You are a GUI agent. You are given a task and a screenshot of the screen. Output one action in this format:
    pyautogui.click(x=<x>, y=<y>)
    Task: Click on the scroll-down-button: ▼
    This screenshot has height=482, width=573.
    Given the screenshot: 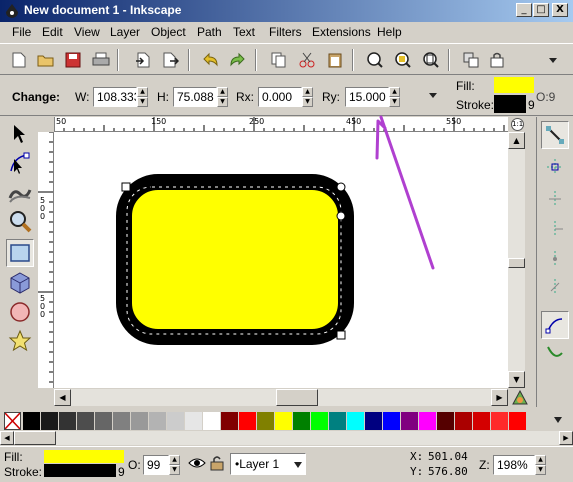 What is the action you would take?
    pyautogui.click(x=516, y=379)
    